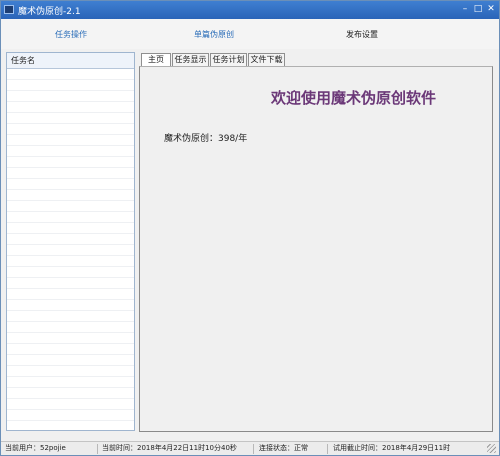 This screenshot has width=500, height=456. I want to click on title-bar: 魔术伪原创-2.1 – □ ✕, so click(250, 10).